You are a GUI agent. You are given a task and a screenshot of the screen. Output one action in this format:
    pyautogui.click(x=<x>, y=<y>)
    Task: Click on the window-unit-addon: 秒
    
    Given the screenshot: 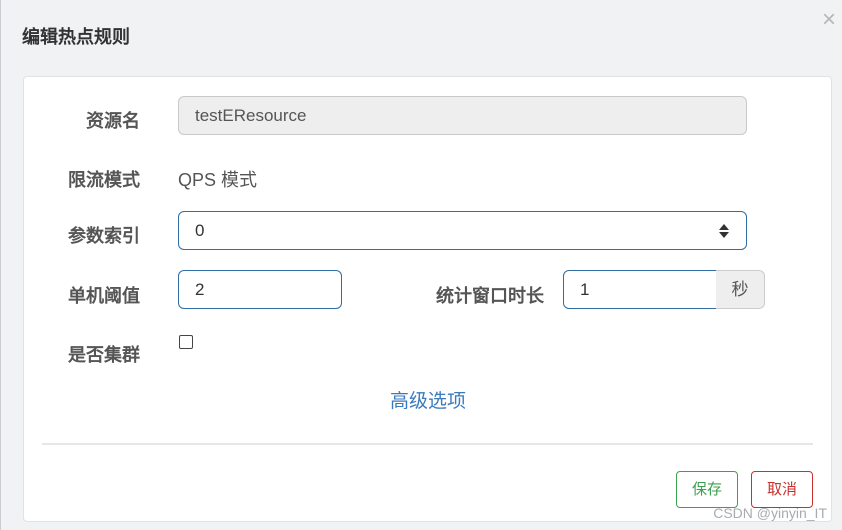 What is the action you would take?
    pyautogui.click(x=740, y=289)
    